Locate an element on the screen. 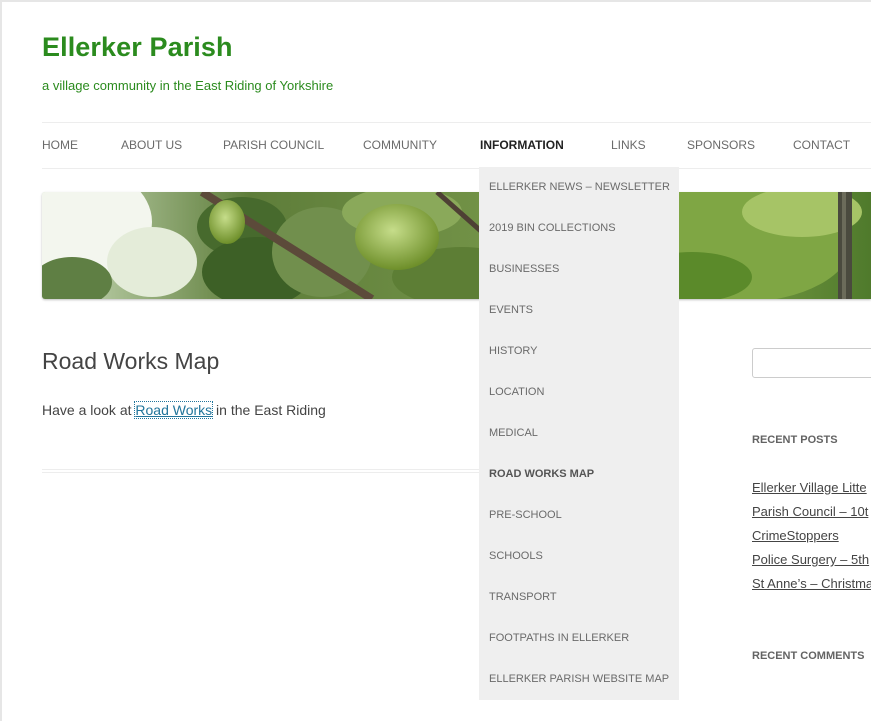 The width and height of the screenshot is (871, 721). nav-about-us: ABOUT US is located at coordinates (151, 145).